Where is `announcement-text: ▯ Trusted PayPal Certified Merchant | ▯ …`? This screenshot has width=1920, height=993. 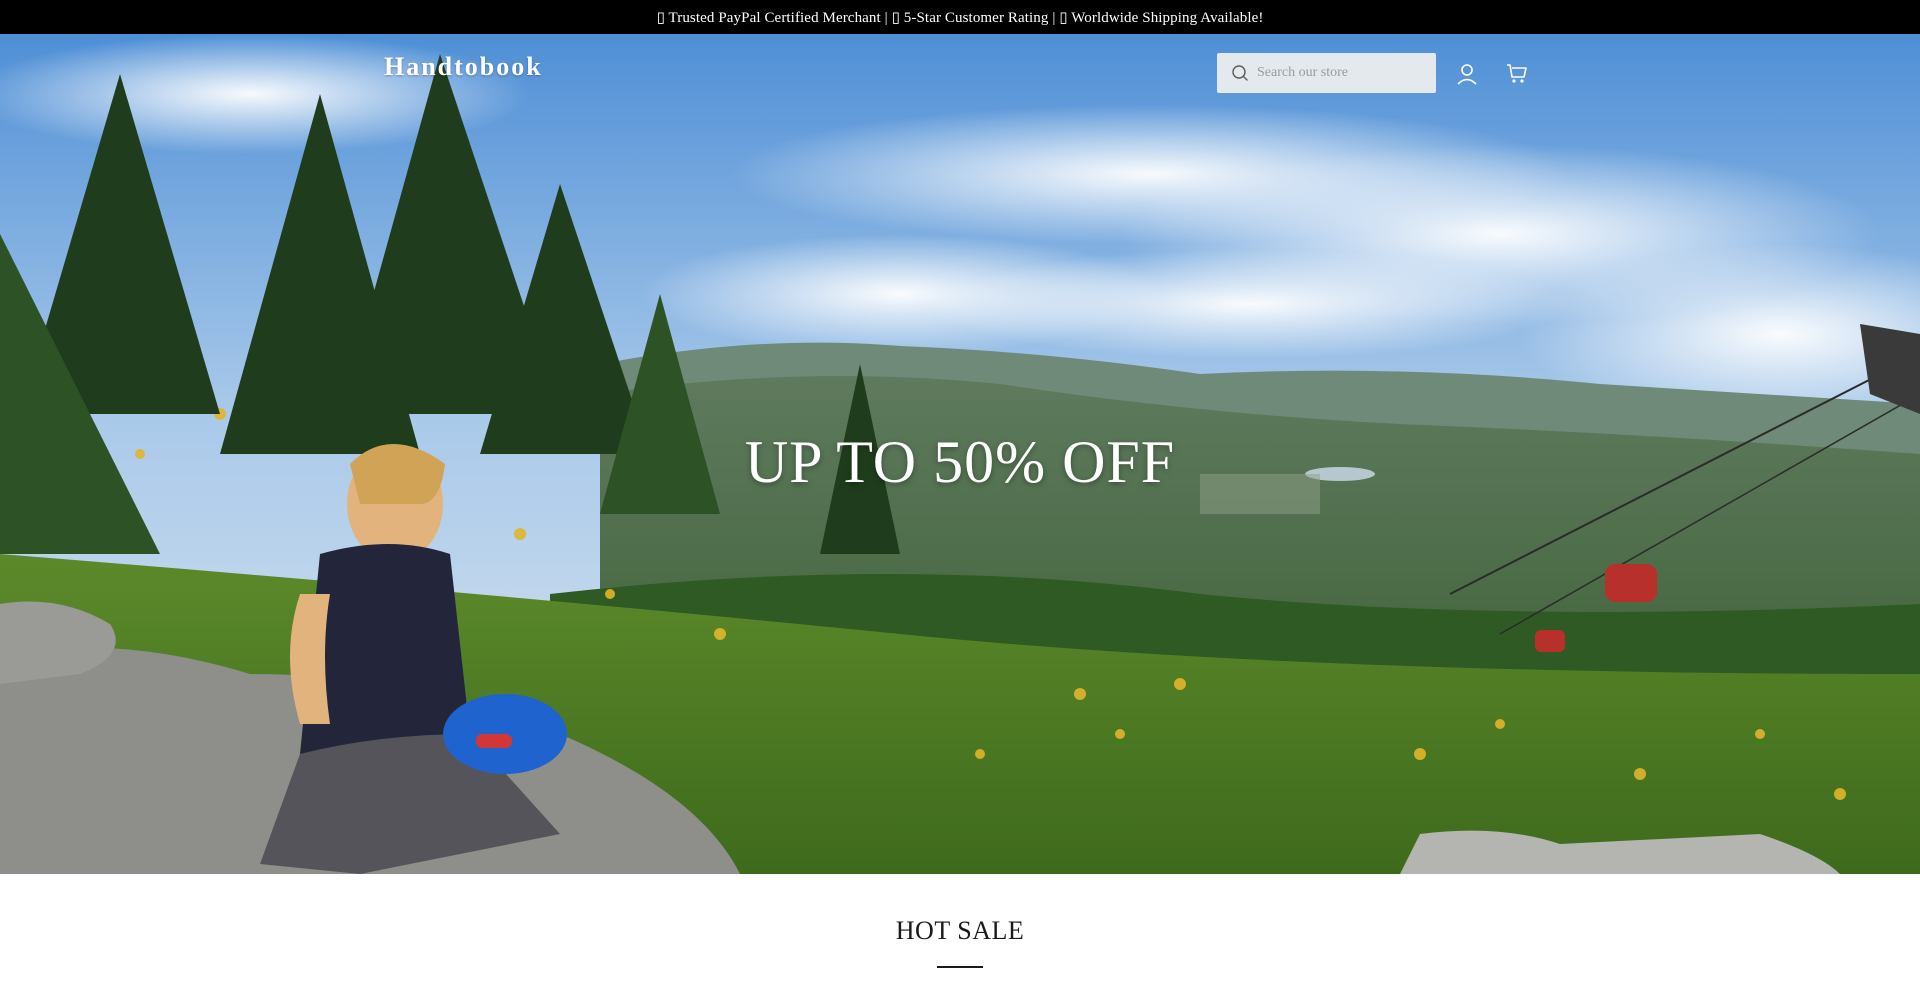
announcement-text: ▯ Trusted PayPal Certified Merchant | ▯ … is located at coordinates (960, 17).